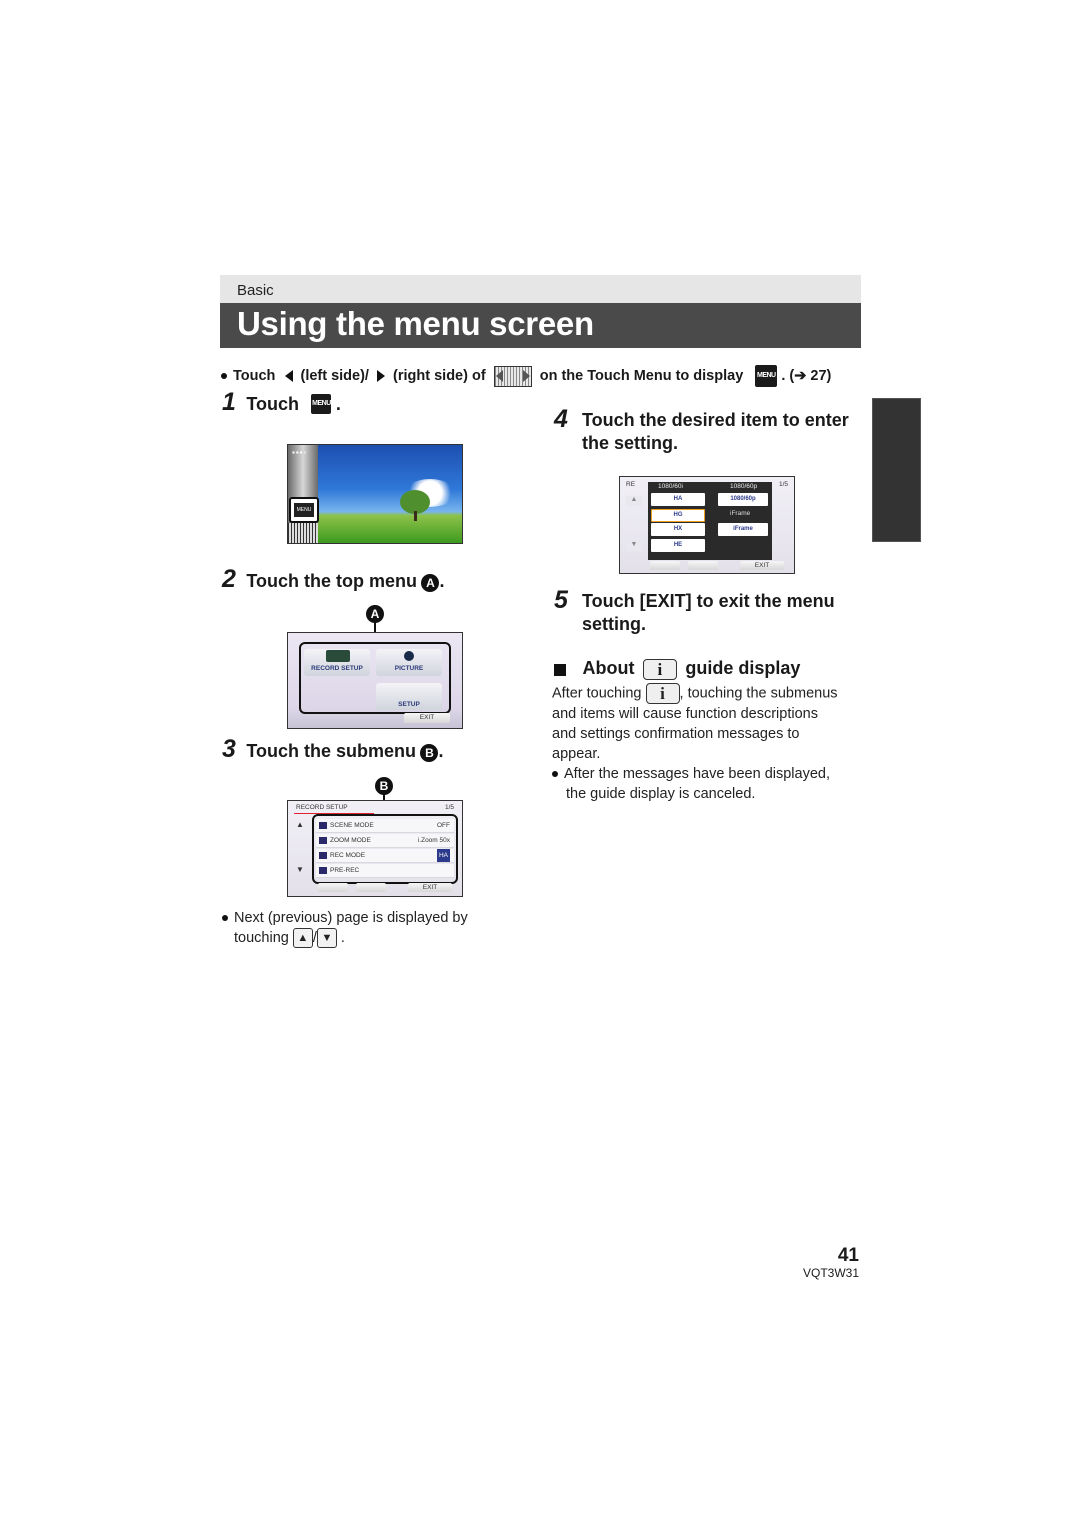 This screenshot has height=1526, width=1080. Describe the element at coordinates (540, 289) in the screenshot. I see `section-bar` at that location.